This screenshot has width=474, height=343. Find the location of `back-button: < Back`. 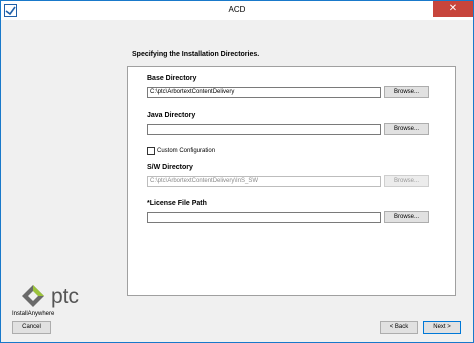

back-button: < Back is located at coordinates (399, 327).